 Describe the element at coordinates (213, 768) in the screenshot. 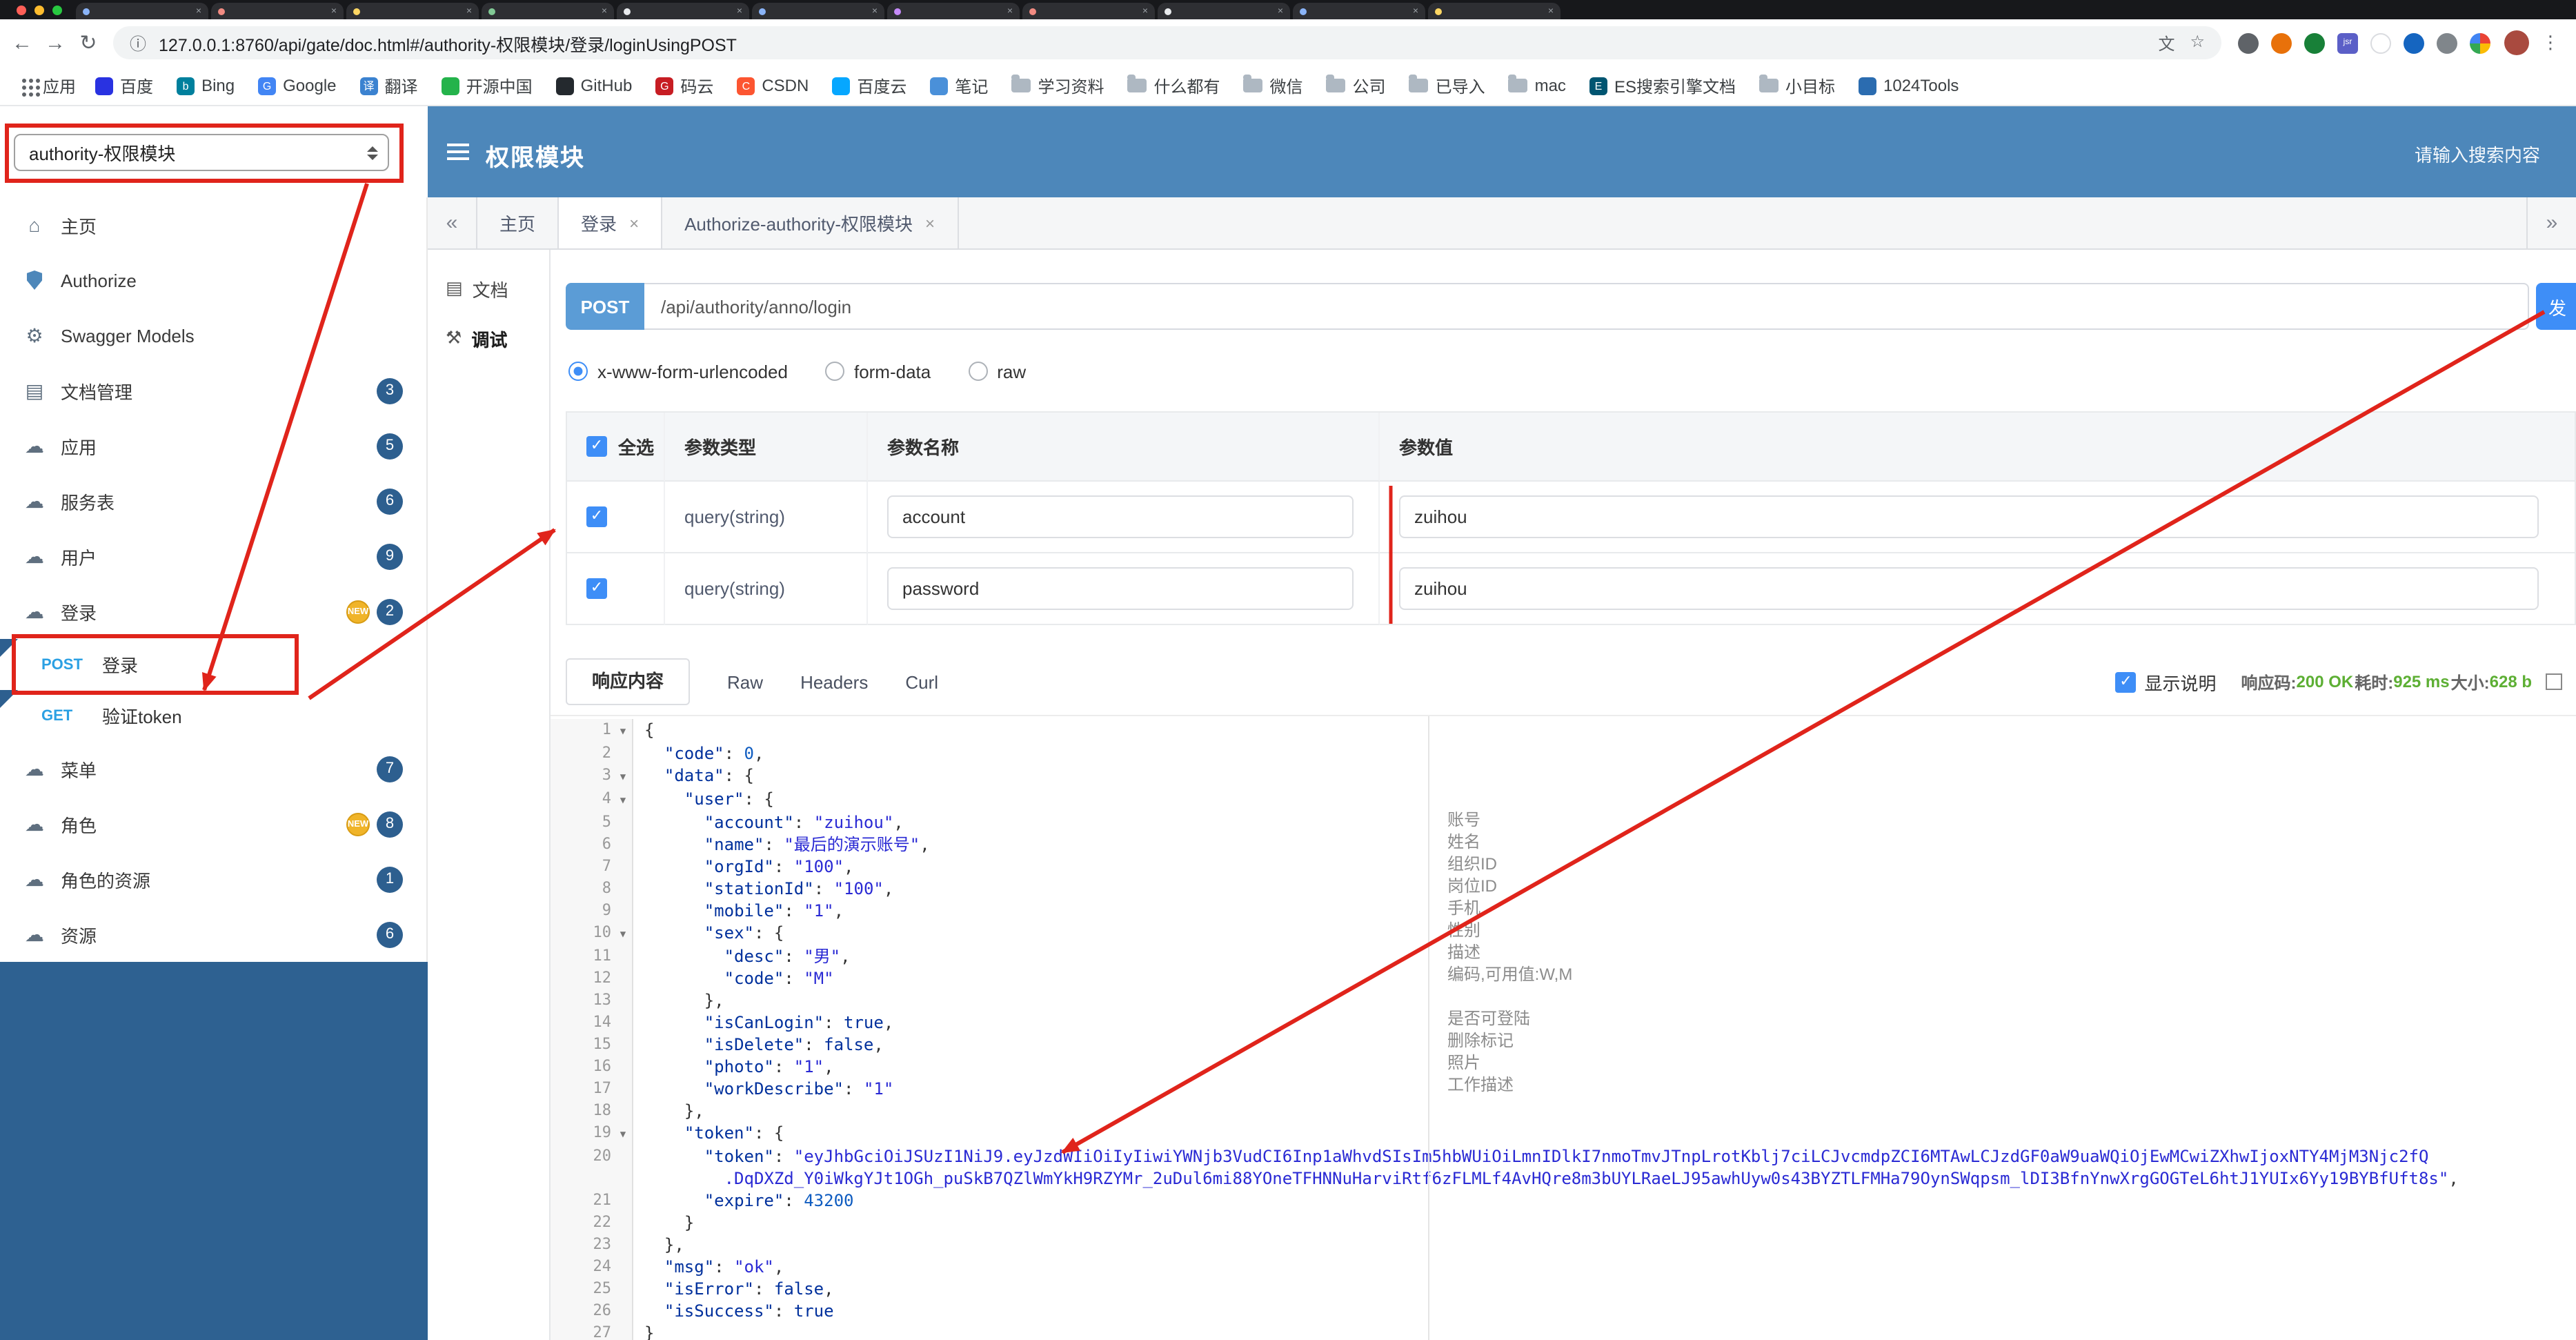

I see `sidebar-item-menu: ☁ 菜单 7` at that location.